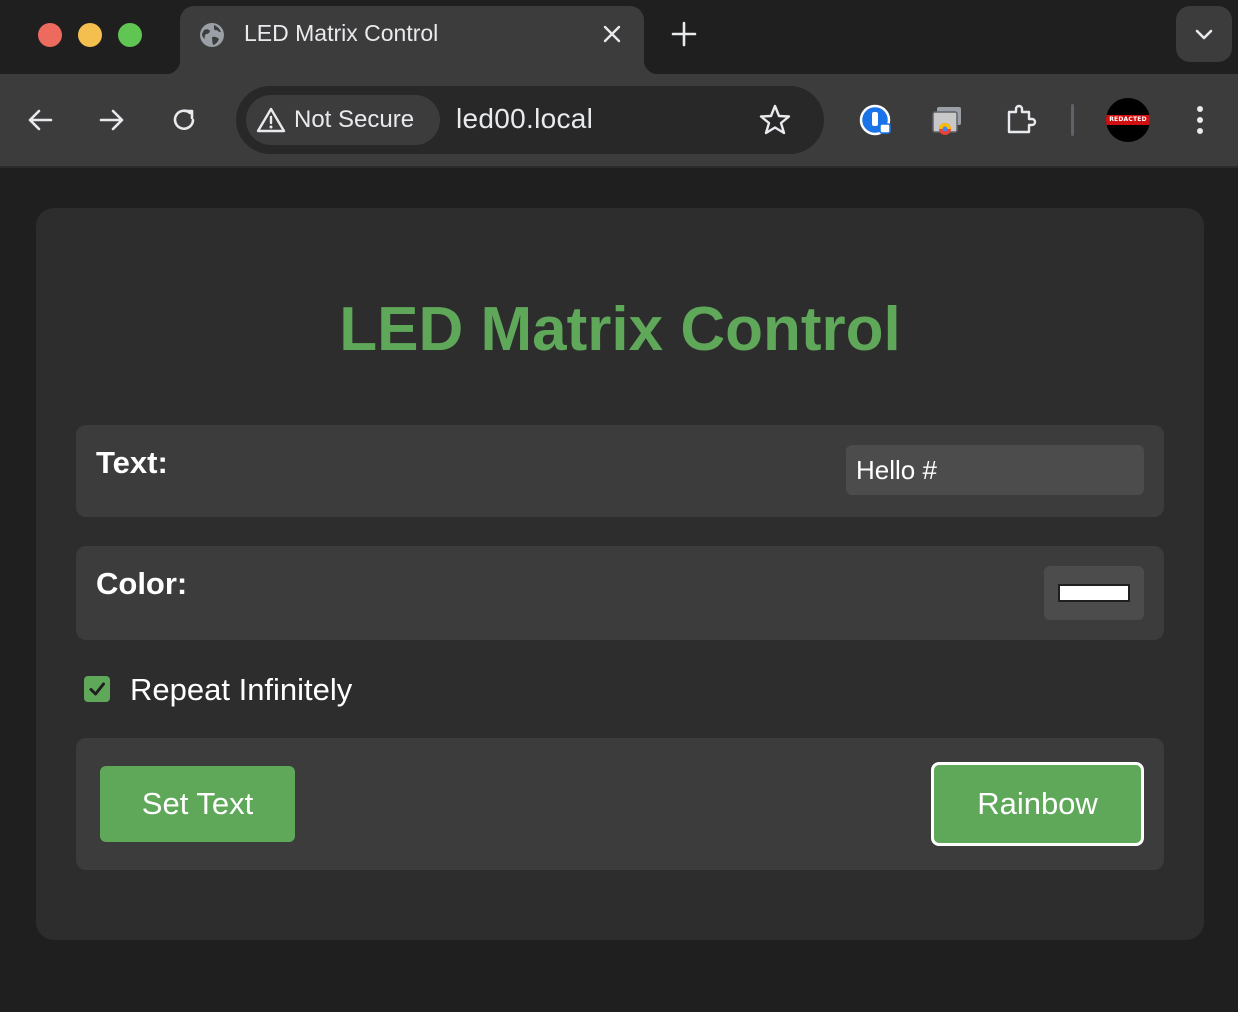 The height and width of the screenshot is (1012, 1238). What do you see at coordinates (620, 329) in the screenshot?
I see `page-title: LED Matrix Control` at bounding box center [620, 329].